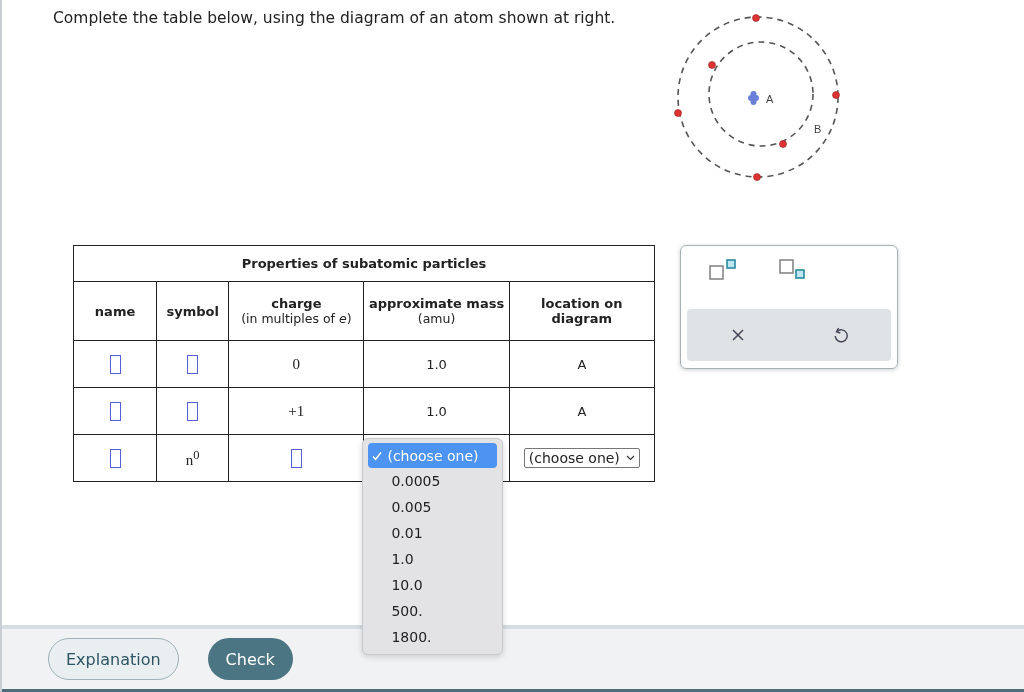 Image resolution: width=1024 pixels, height=692 pixels. What do you see at coordinates (433, 533) in the screenshot?
I see `dropdown-option: 0.01` at bounding box center [433, 533].